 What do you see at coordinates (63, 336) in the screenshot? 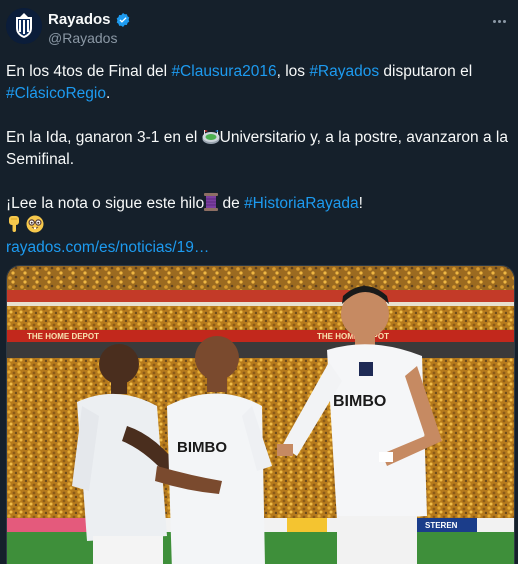
I see `banner-home-depot: THE HOME DEPOT` at bounding box center [63, 336].